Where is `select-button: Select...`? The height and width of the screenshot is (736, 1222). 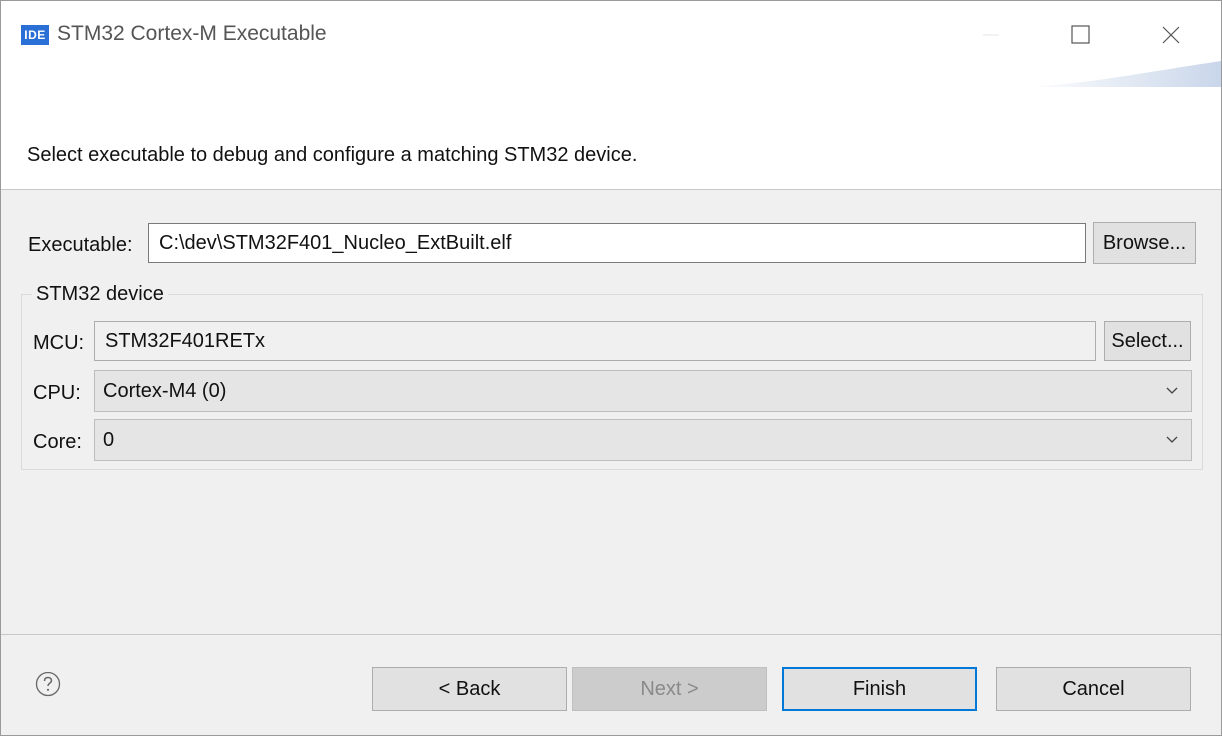
select-button: Select... is located at coordinates (1147, 341).